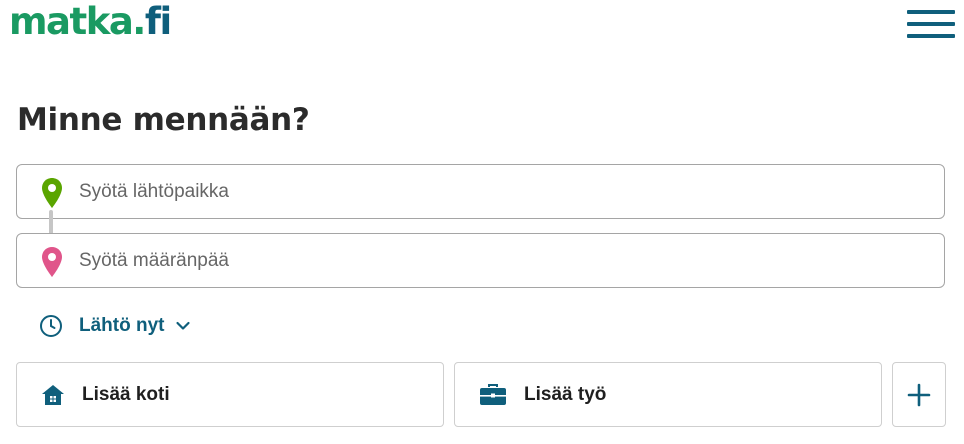 The width and height of the screenshot is (964, 444). I want to click on origin-field, so click(480, 191).